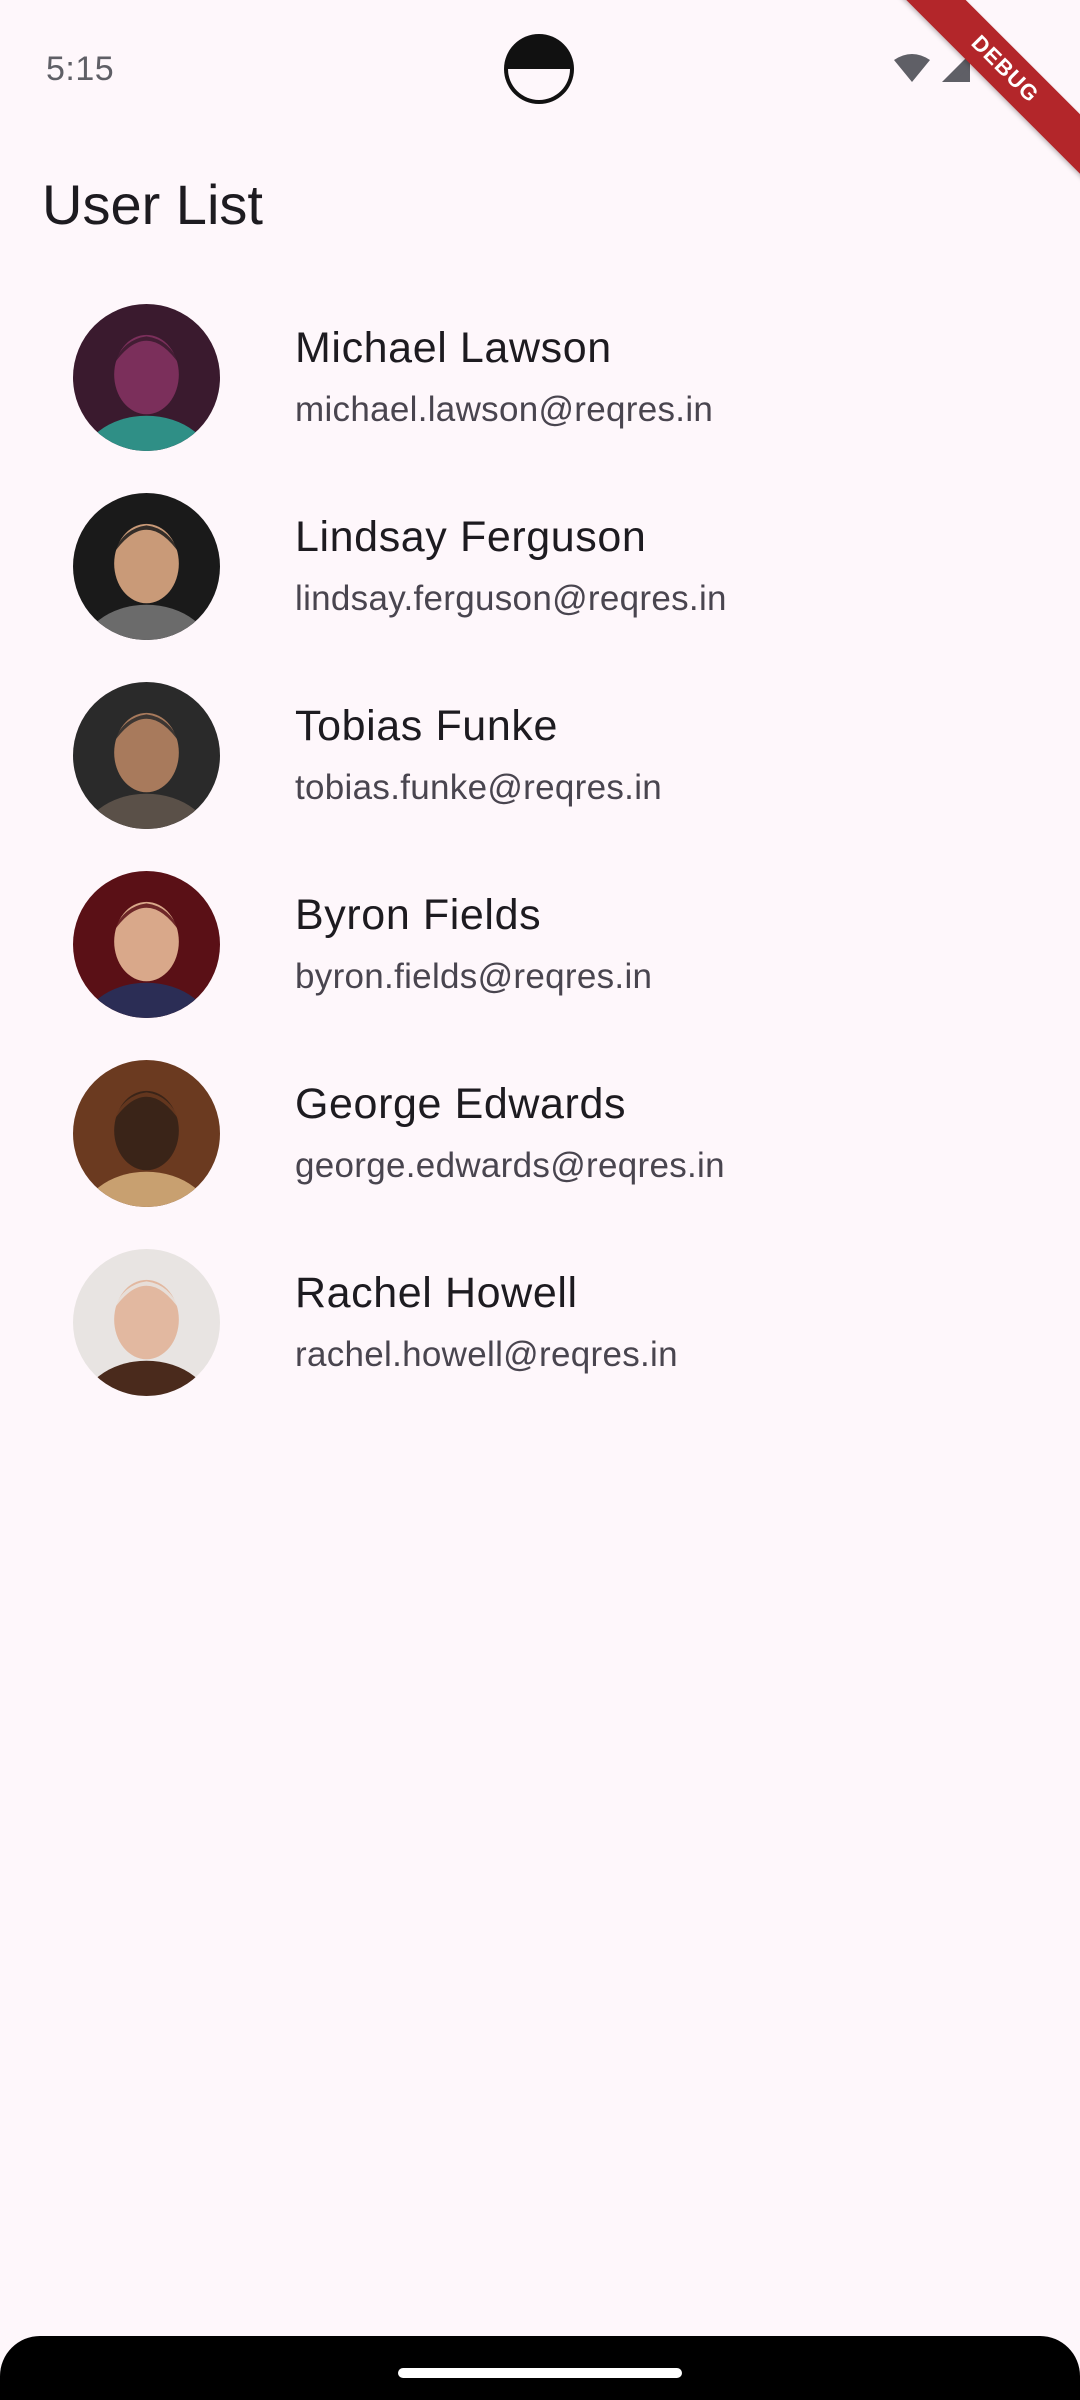 The height and width of the screenshot is (2400, 1080). What do you see at coordinates (912, 68) in the screenshot?
I see `wifi-icon` at bounding box center [912, 68].